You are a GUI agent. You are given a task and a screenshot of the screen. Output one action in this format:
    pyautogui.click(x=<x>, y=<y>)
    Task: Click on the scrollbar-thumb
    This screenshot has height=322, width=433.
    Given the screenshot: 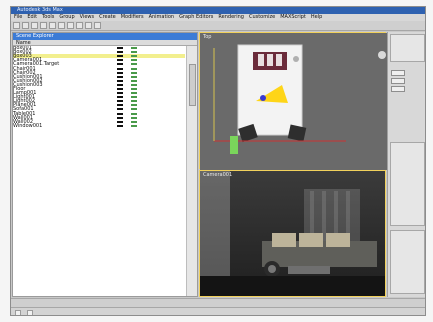 What is the action you would take?
    pyautogui.click(x=192, y=85)
    